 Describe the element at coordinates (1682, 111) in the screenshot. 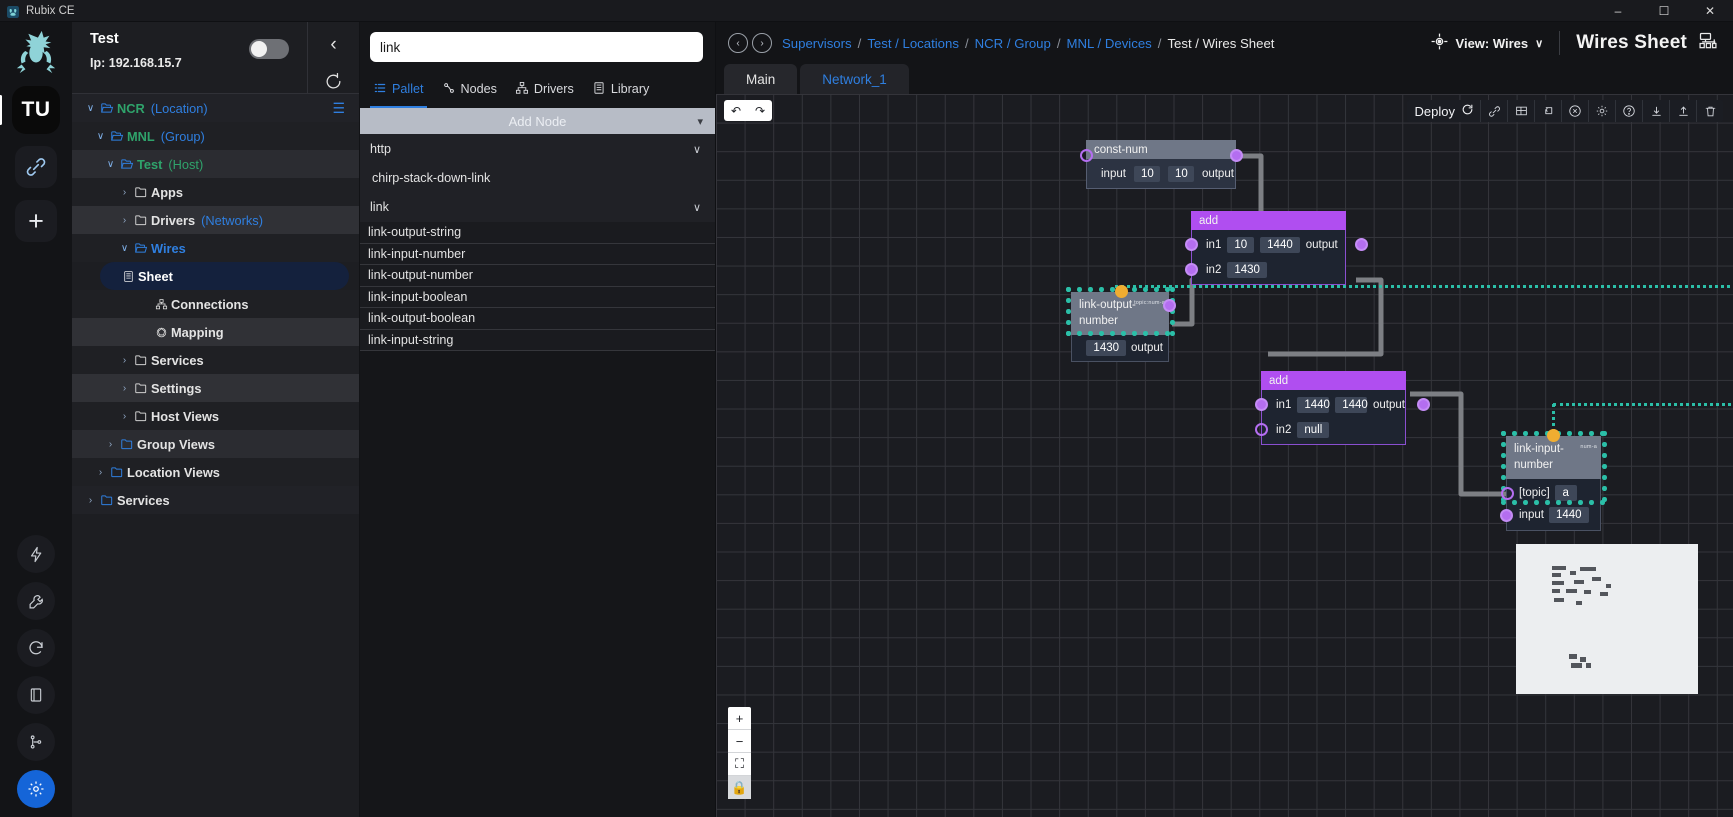

I see `import-icon` at that location.